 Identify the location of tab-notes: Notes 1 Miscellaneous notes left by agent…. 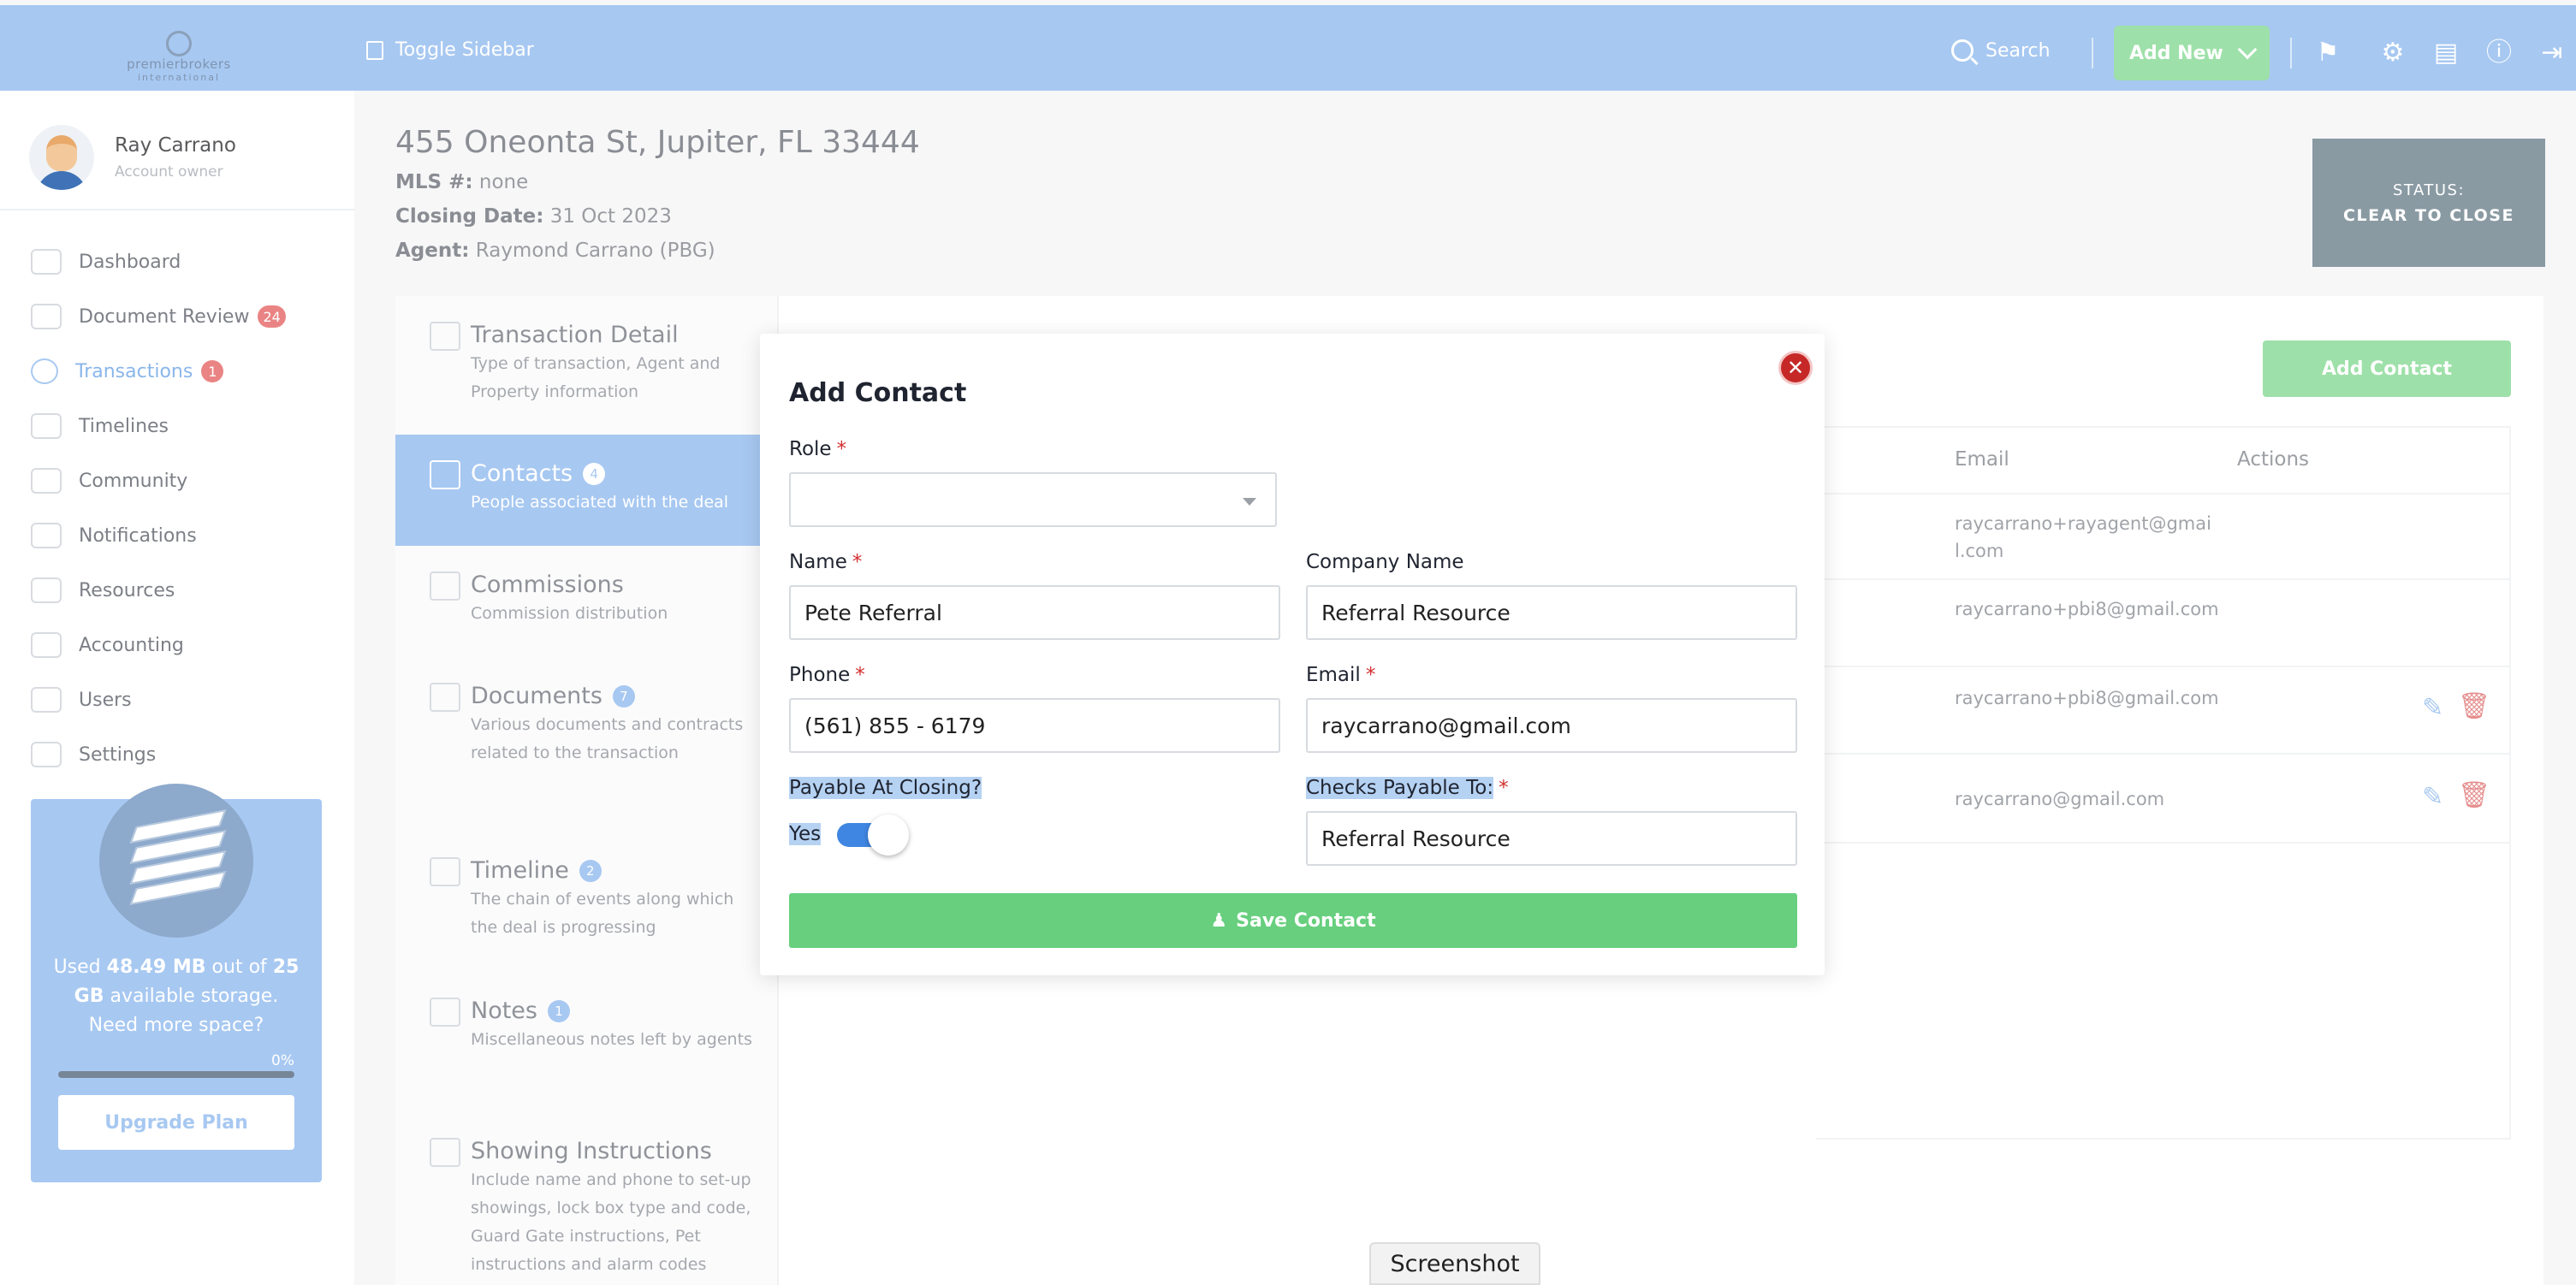
(587, 1036).